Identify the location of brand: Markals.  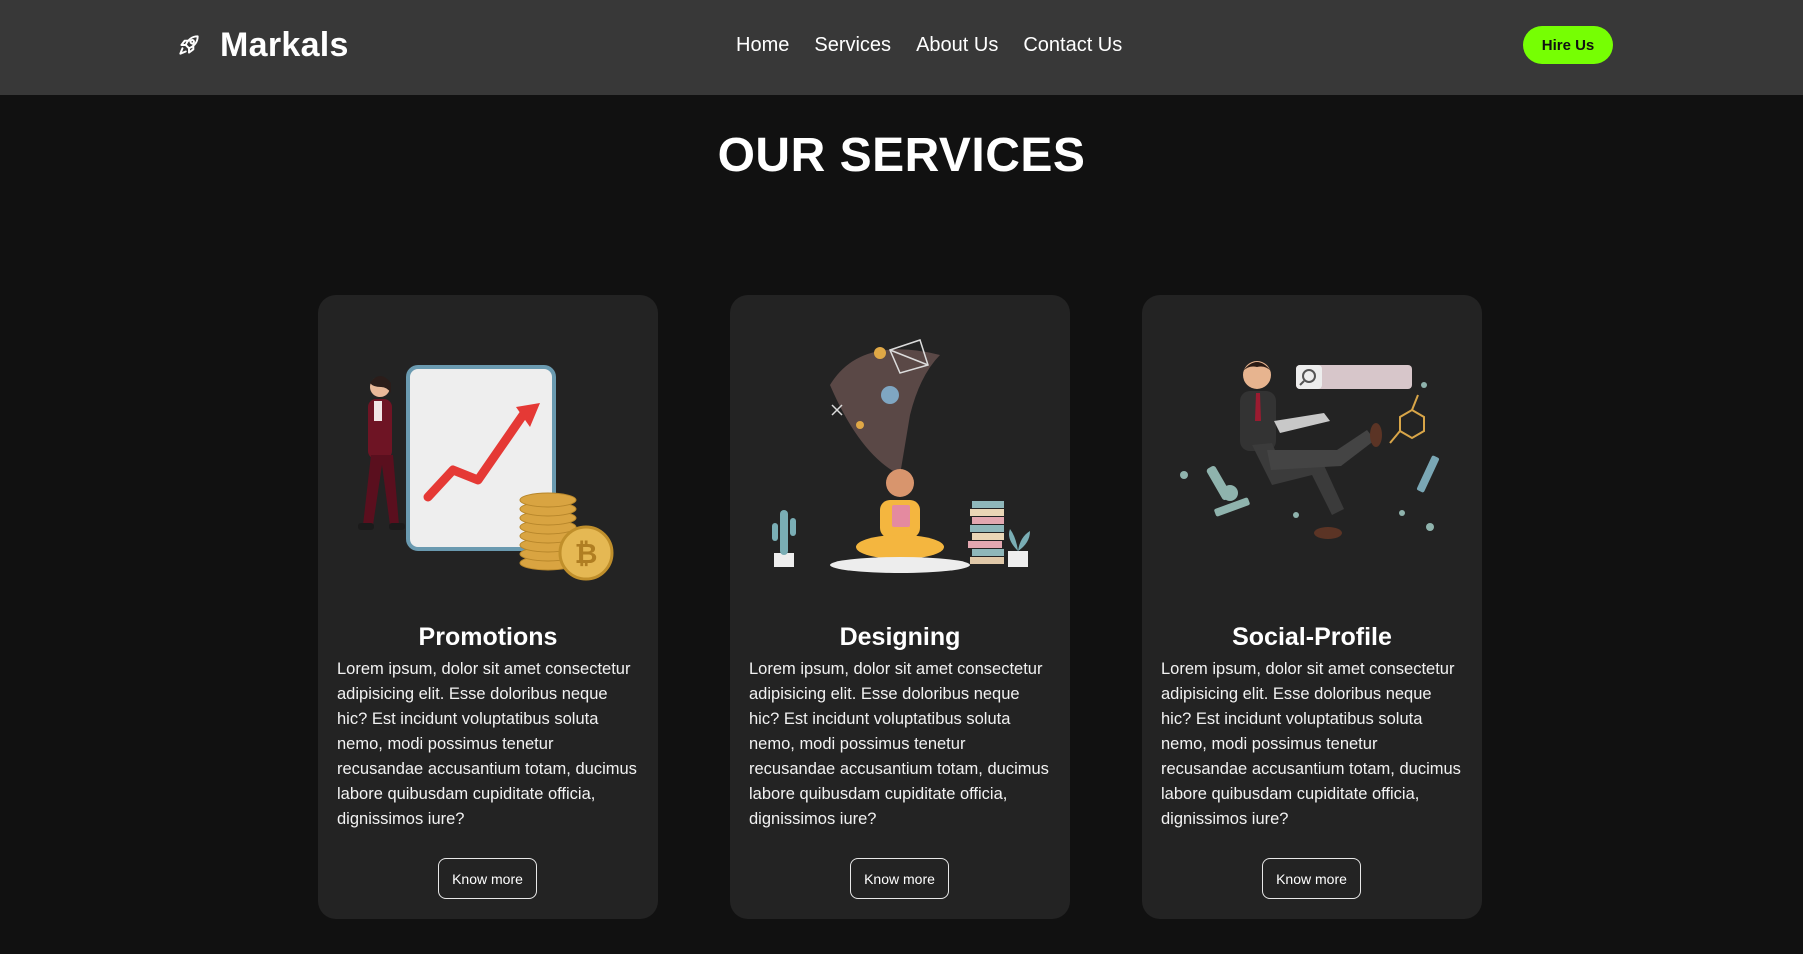
(262, 45).